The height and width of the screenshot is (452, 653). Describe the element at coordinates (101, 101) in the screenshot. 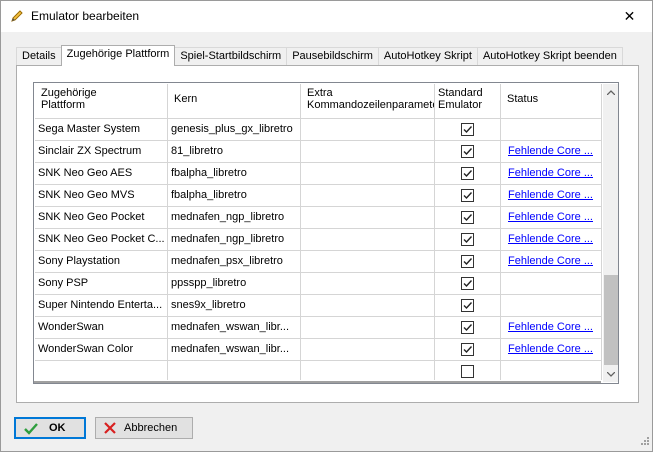

I see `column-header-platform: Zugehörige Plattform` at that location.